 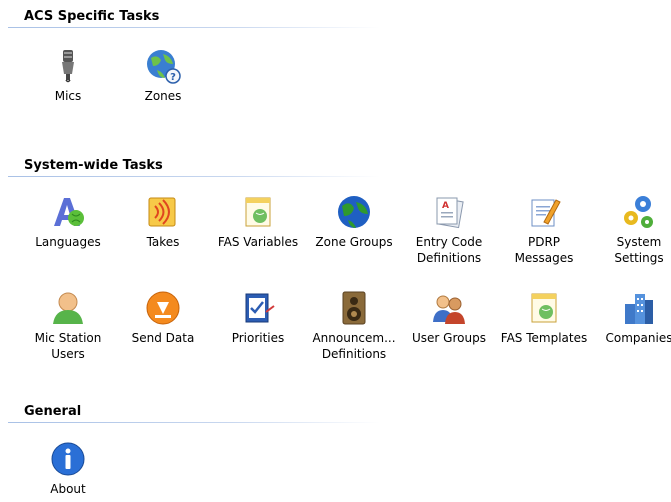 I want to click on send-data-label: Send Data, so click(x=163, y=338).